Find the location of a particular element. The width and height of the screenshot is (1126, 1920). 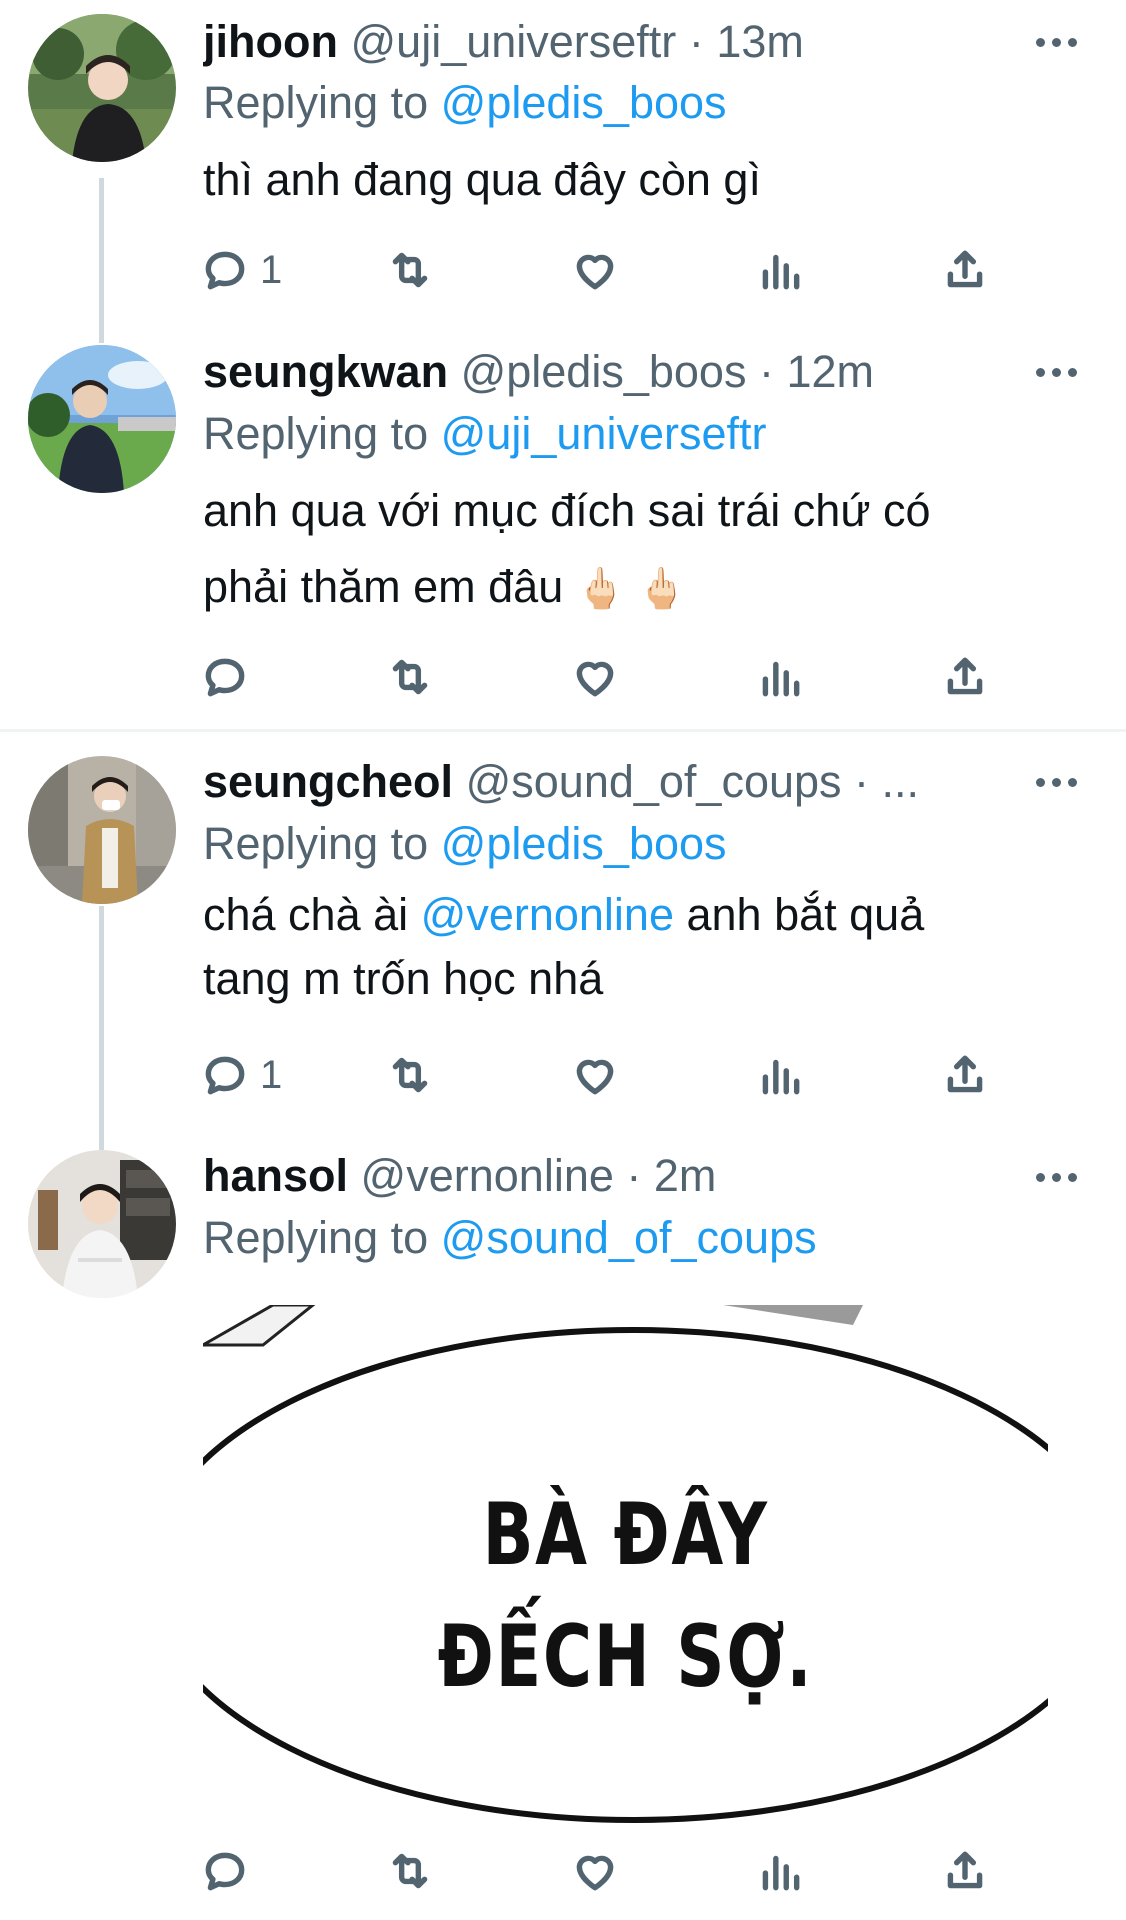

tweet-header: hansol @vernonline · 2m is located at coordinates (604, 1176).